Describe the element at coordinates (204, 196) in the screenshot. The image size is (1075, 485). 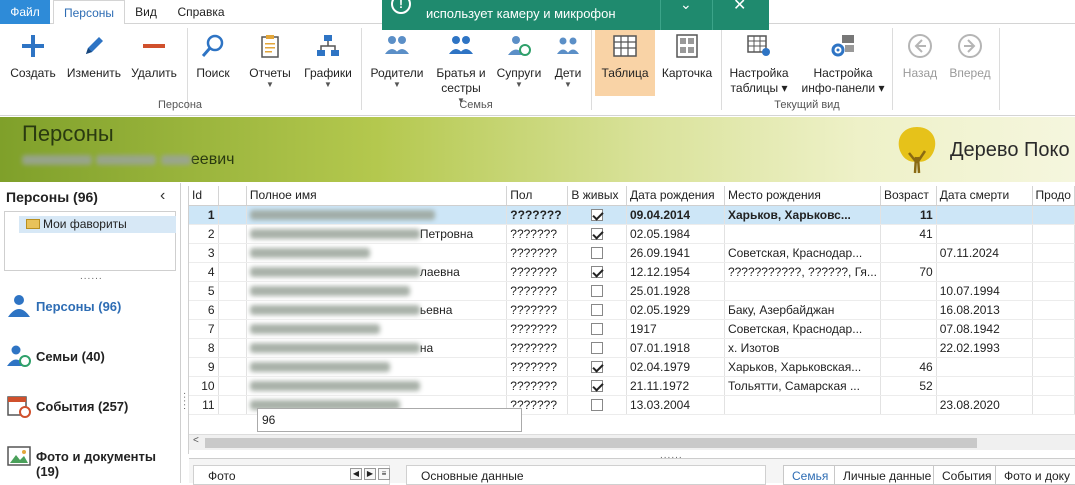
I see `column-header-id: Id` at that location.